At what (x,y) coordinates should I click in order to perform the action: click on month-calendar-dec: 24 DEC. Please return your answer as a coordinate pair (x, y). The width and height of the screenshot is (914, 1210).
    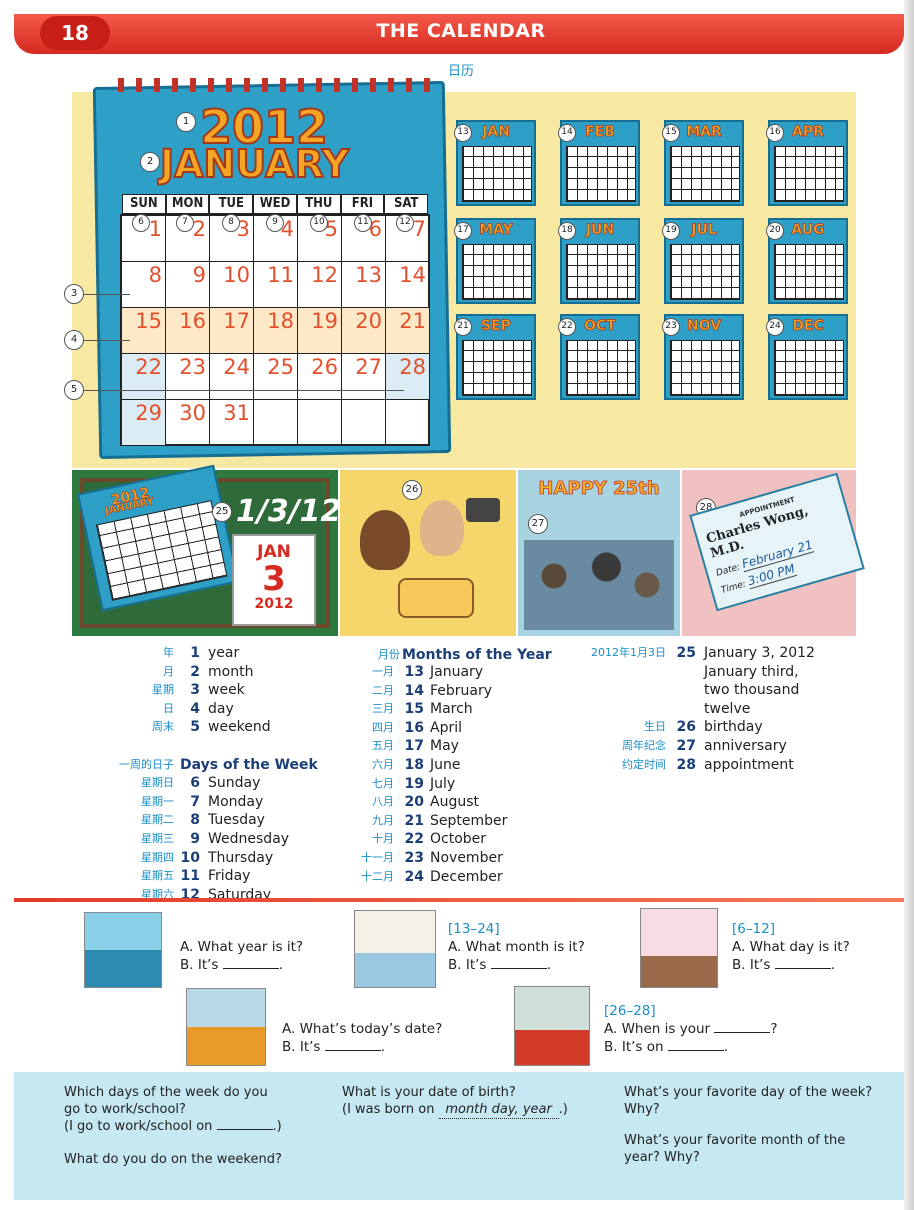
    Looking at the image, I should click on (807, 357).